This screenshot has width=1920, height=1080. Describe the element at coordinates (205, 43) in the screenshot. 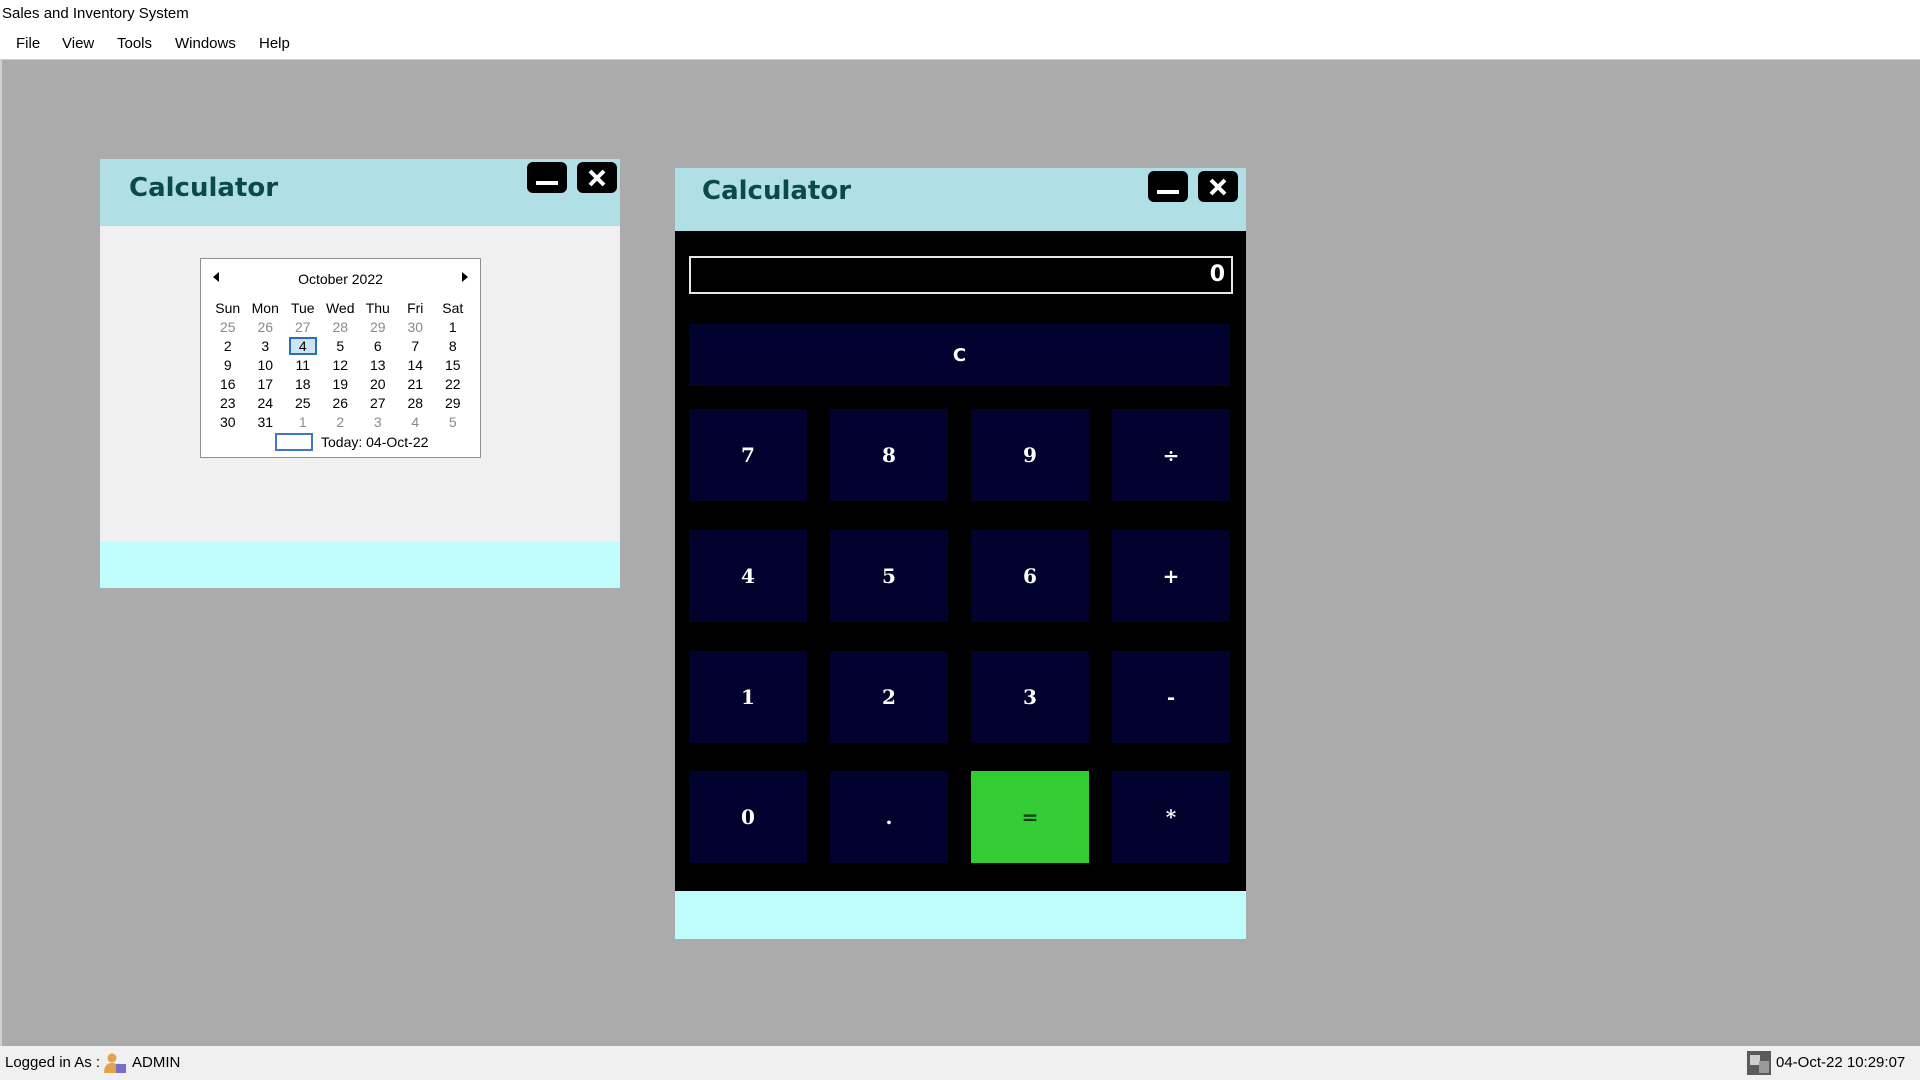

I see `menu-windows: Windows` at that location.